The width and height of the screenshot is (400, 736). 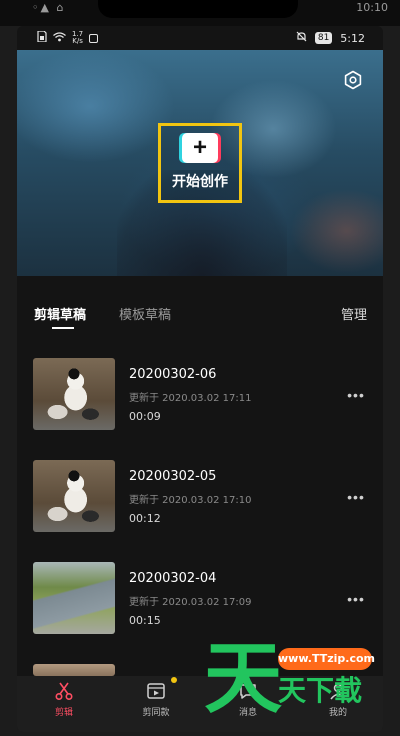 What do you see at coordinates (145, 620) in the screenshot?
I see `draft-duration: 00:15` at bounding box center [145, 620].